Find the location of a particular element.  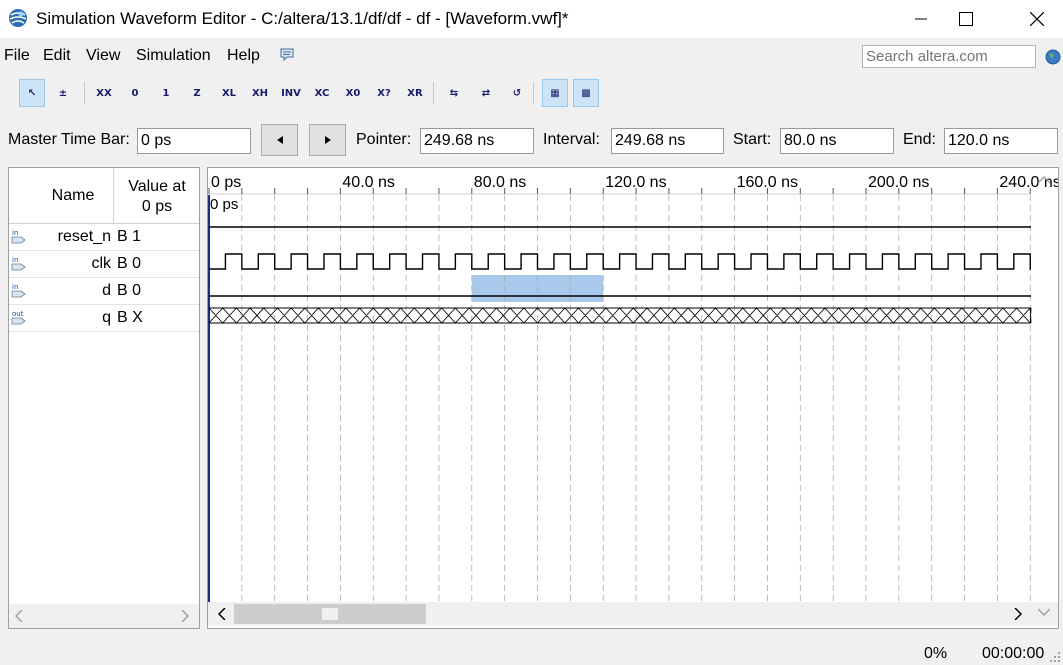

forcing-high-button: 1 is located at coordinates (166, 93).